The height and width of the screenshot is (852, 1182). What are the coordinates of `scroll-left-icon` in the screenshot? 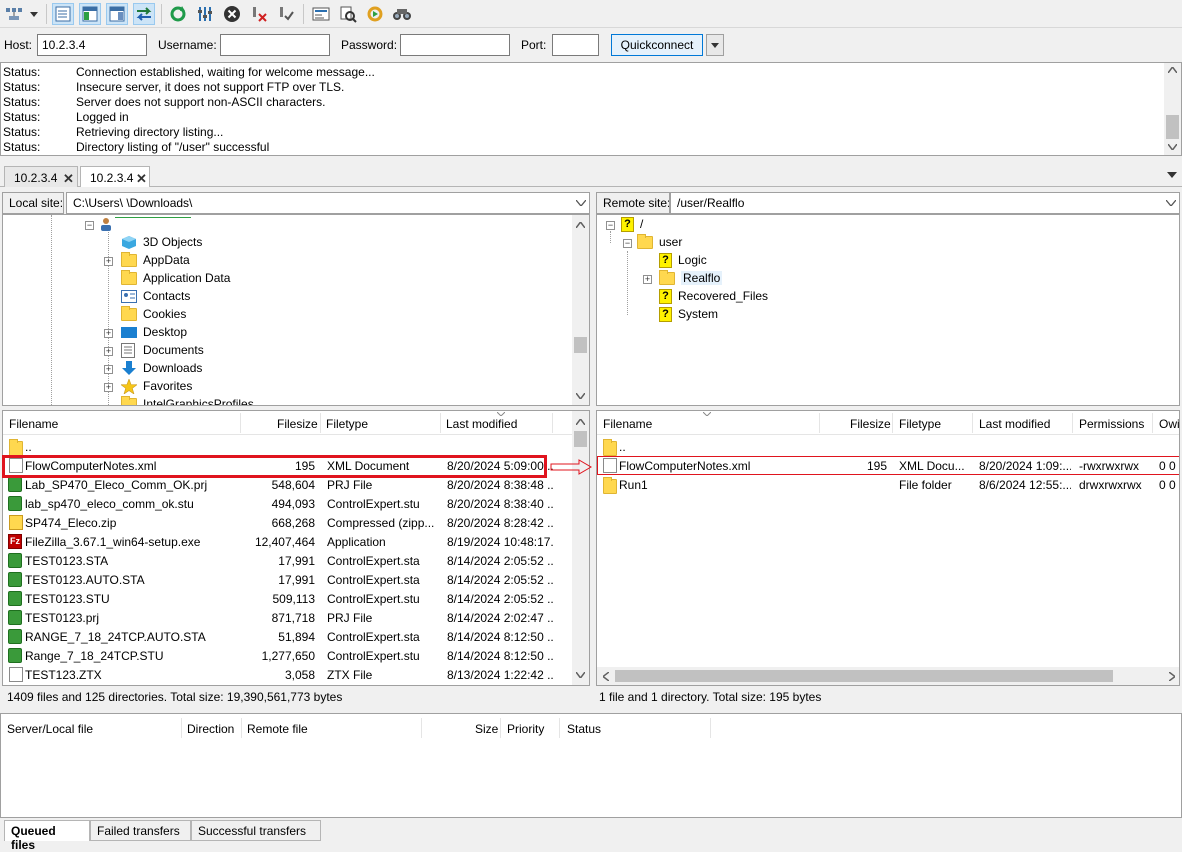 It's located at (606, 676).